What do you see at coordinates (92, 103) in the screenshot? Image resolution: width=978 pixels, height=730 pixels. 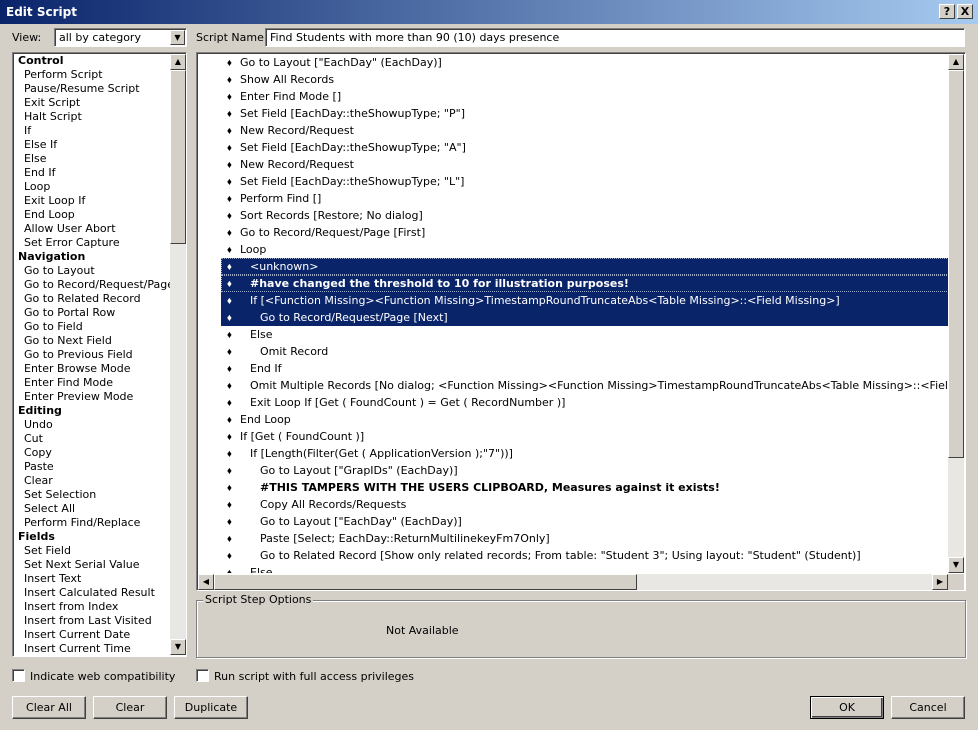 I see `step-list-item: Exit Script` at bounding box center [92, 103].